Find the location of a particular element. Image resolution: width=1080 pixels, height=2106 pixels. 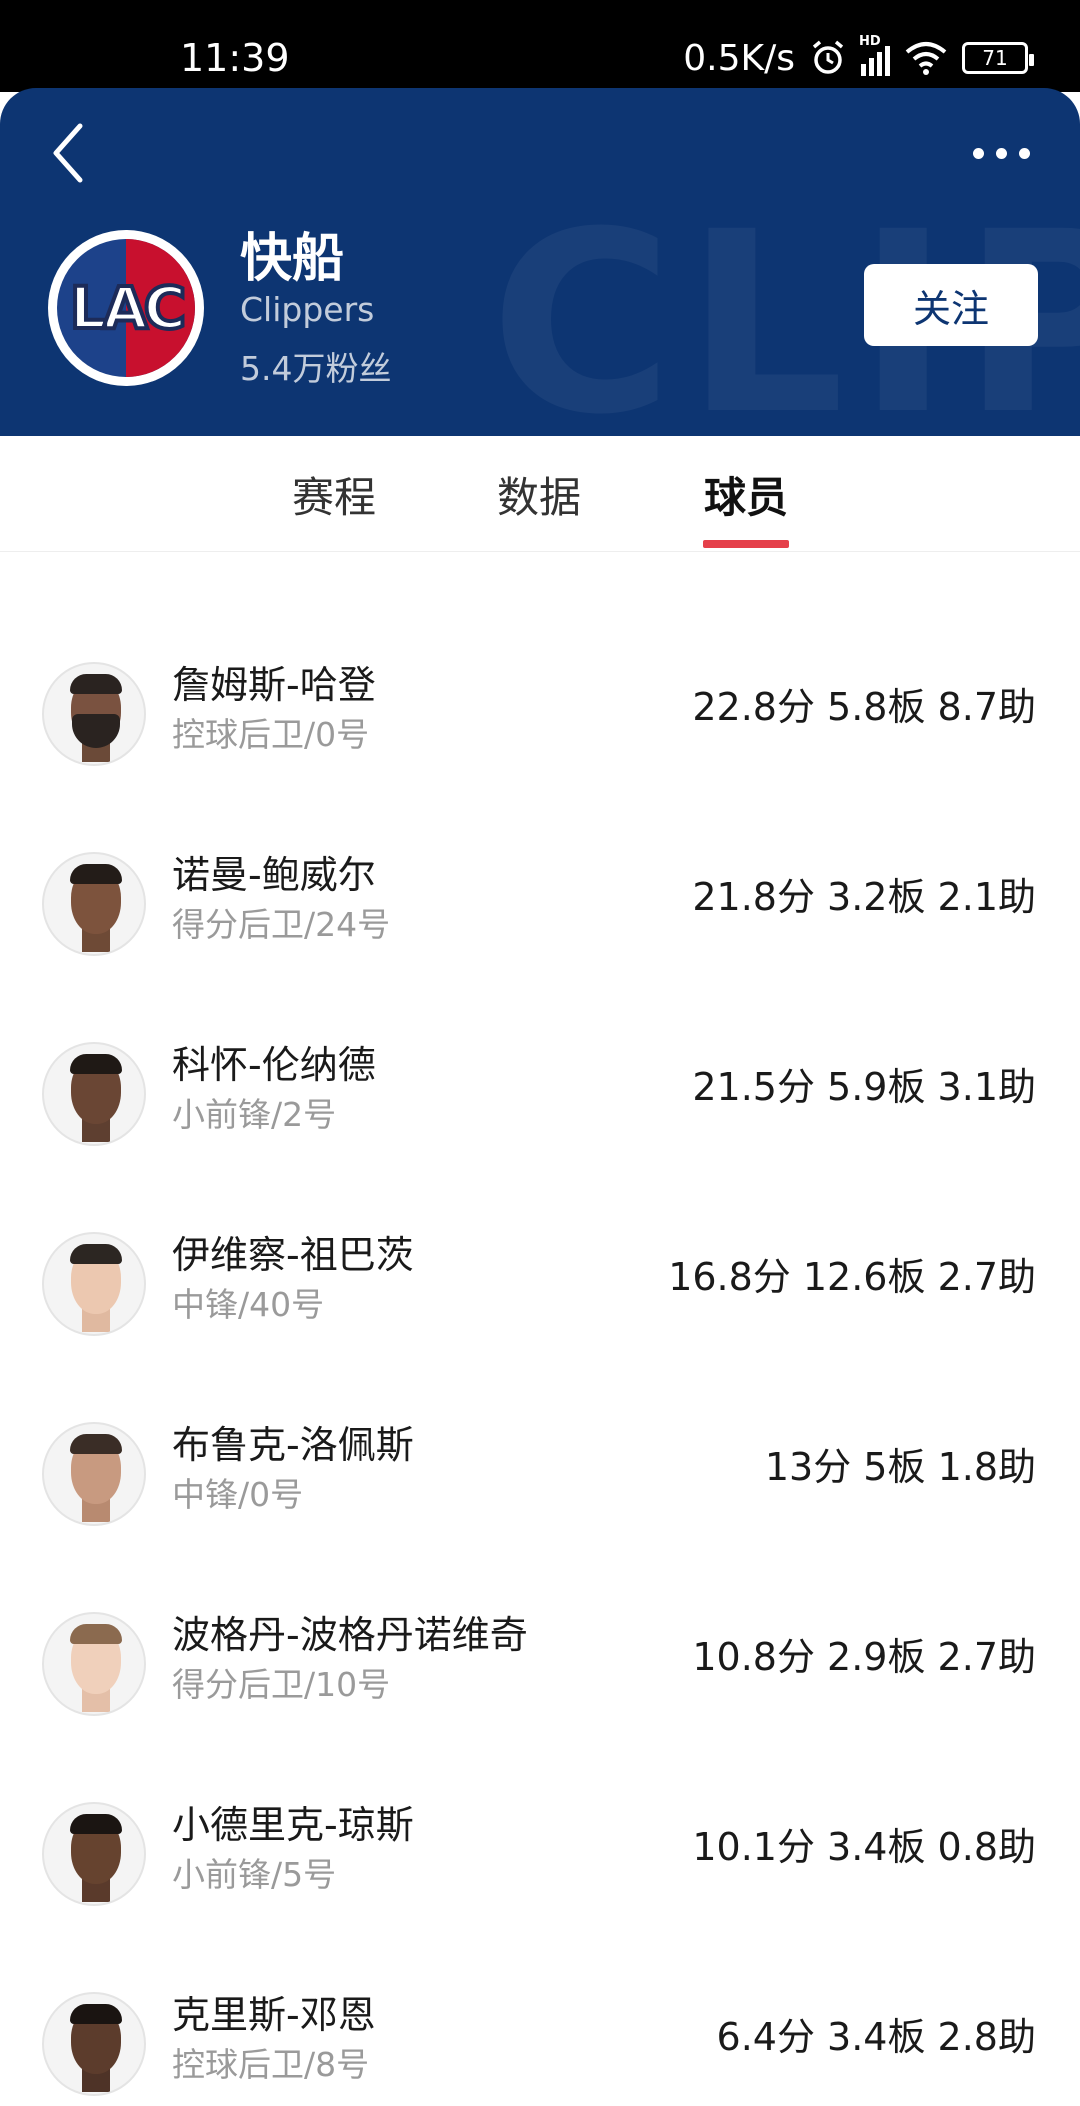

battery-indicator: 71 is located at coordinates (998, 58).